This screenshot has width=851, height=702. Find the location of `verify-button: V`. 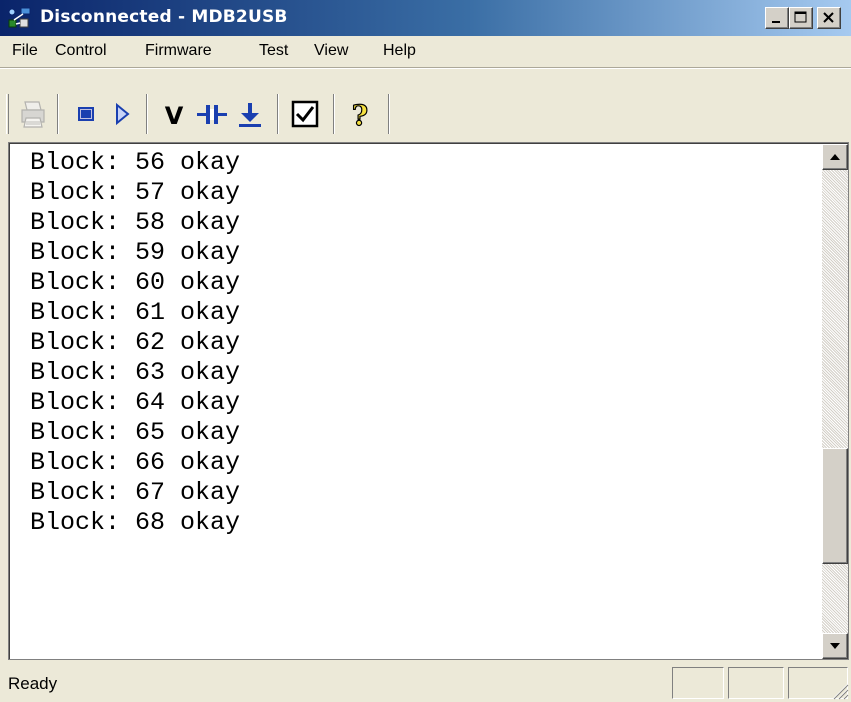

verify-button: V is located at coordinates (174, 114).